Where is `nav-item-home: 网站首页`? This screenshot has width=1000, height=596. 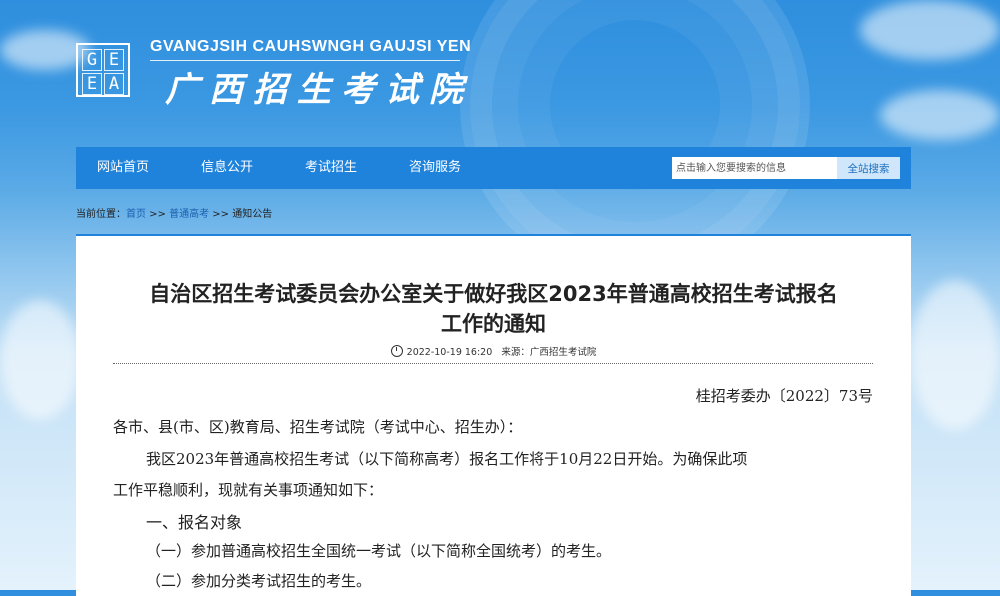 nav-item-home: 网站首页 is located at coordinates (123, 168).